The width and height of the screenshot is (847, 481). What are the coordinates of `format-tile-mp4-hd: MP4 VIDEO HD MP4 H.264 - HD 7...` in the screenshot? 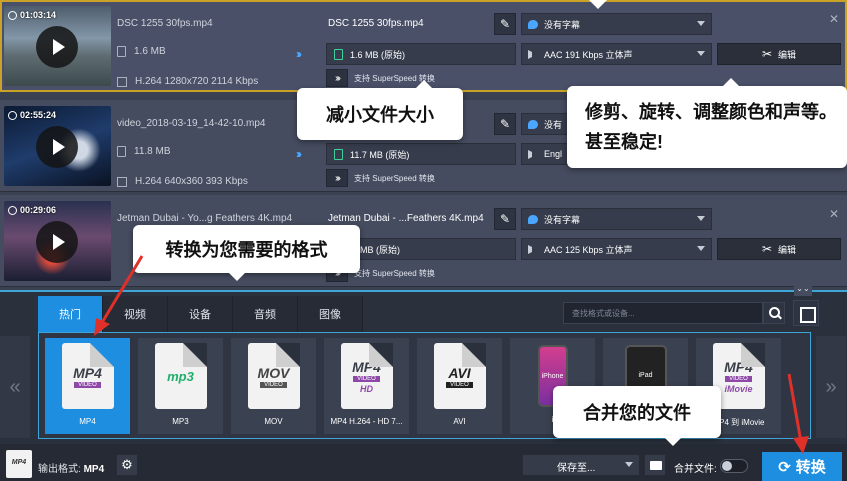 It's located at (366, 386).